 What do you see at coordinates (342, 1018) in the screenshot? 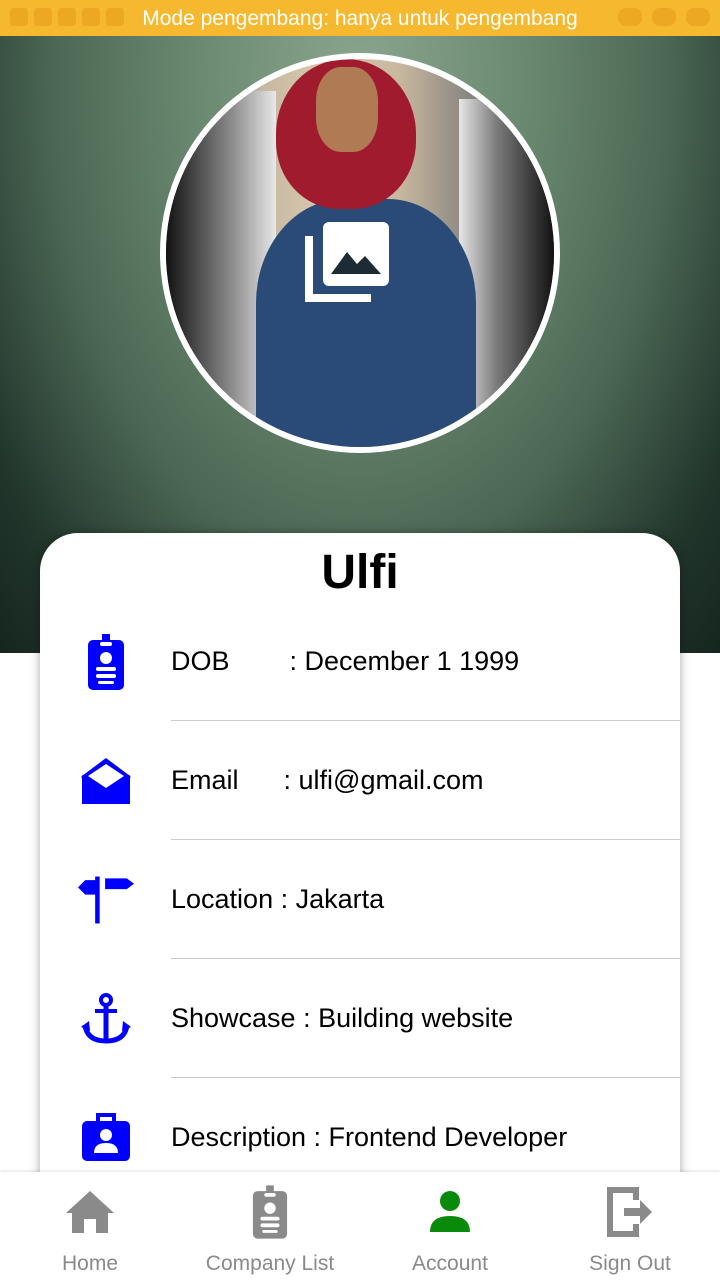
I see `showcase-label: Showcase : Building website` at bounding box center [342, 1018].